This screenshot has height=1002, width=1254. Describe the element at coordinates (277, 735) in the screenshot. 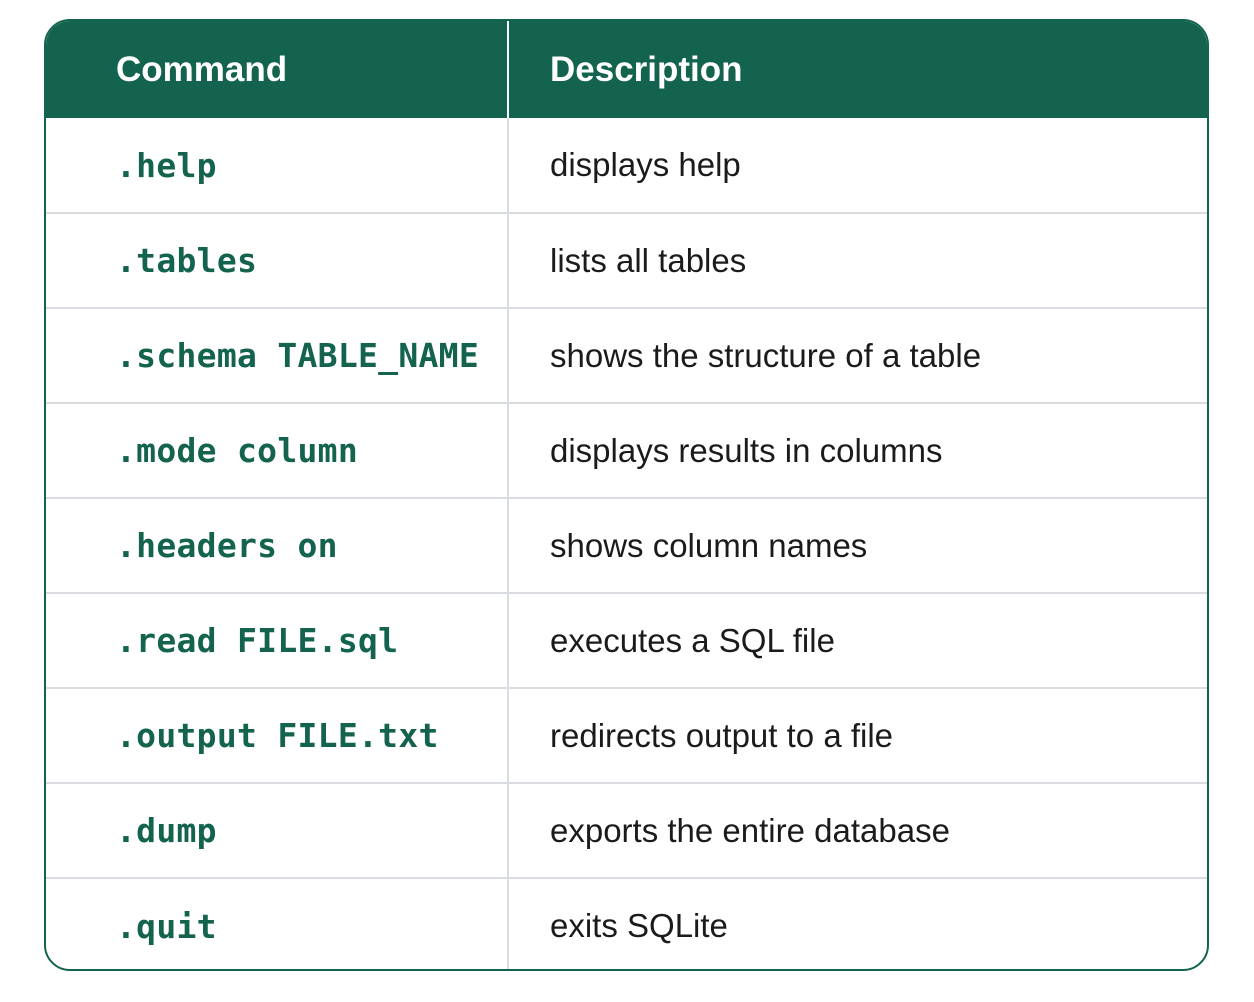

I see `command-cell: .output FILE.txt` at that location.